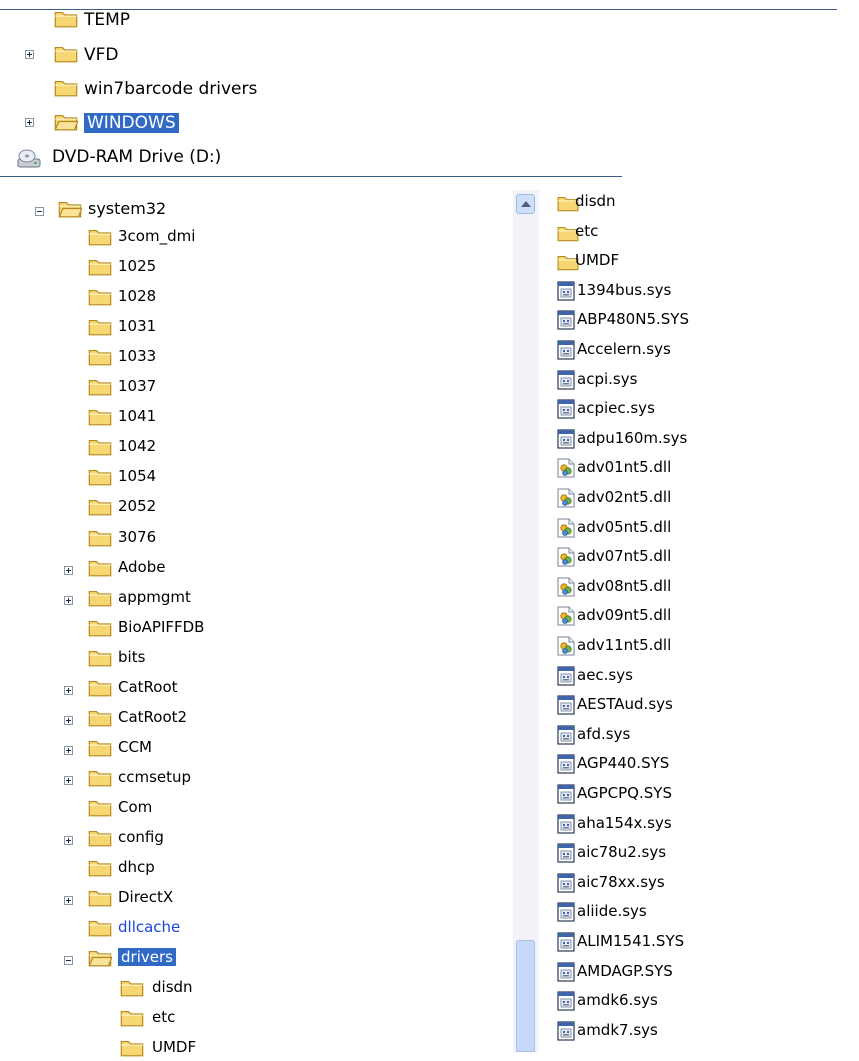 The height and width of the screenshot is (1061, 859). What do you see at coordinates (141, 837) in the screenshot?
I see `tree-item-label: config` at bounding box center [141, 837].